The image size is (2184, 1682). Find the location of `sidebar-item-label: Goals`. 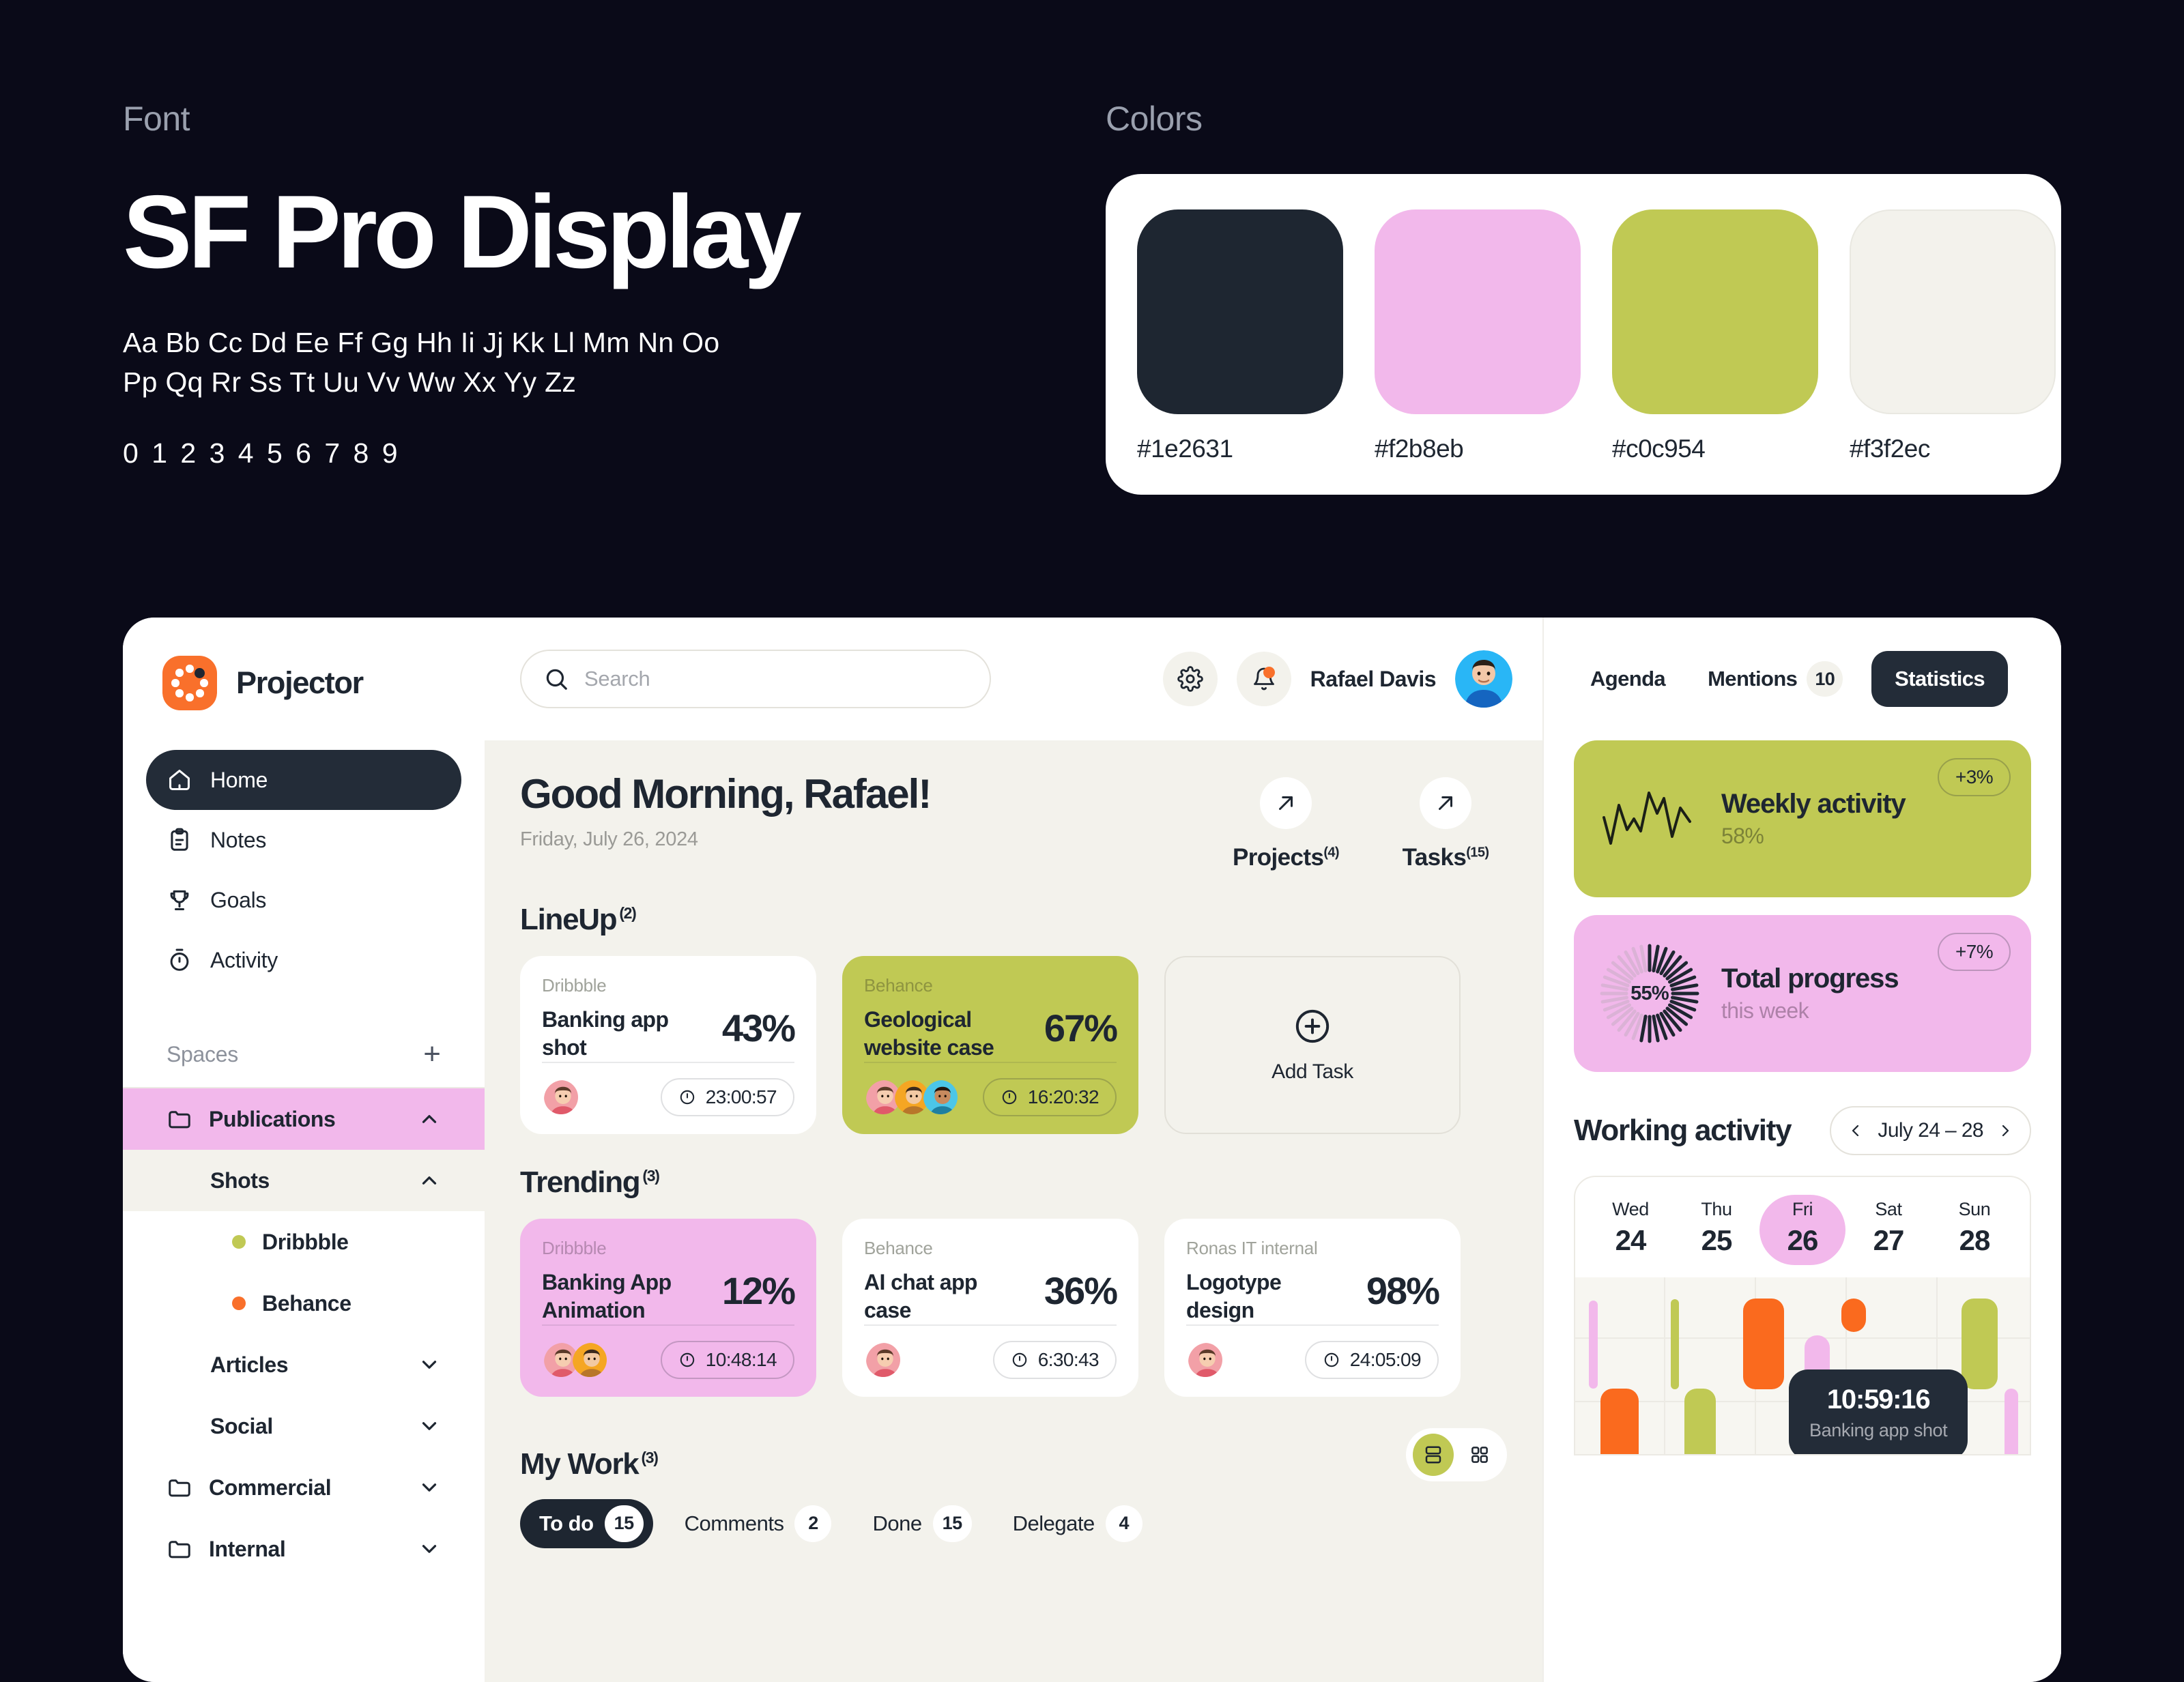

sidebar-item-label: Goals is located at coordinates (238, 899).